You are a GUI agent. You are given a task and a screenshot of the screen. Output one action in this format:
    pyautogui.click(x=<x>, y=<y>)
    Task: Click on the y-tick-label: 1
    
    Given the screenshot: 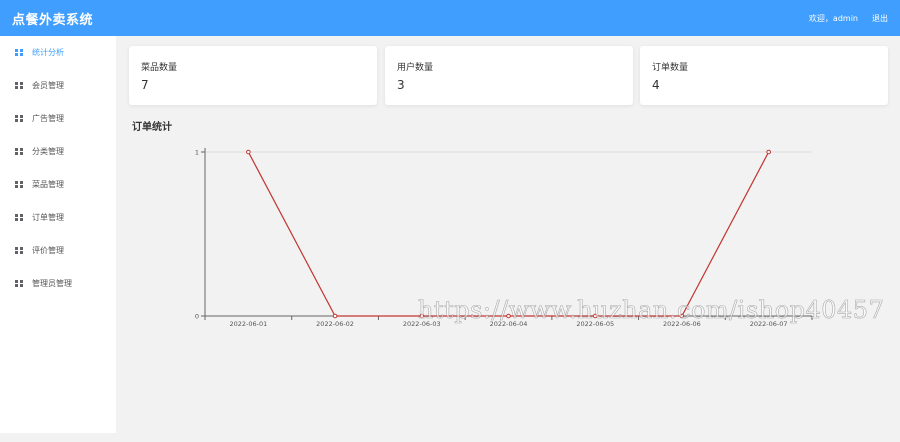 What is the action you would take?
    pyautogui.click(x=197, y=153)
    